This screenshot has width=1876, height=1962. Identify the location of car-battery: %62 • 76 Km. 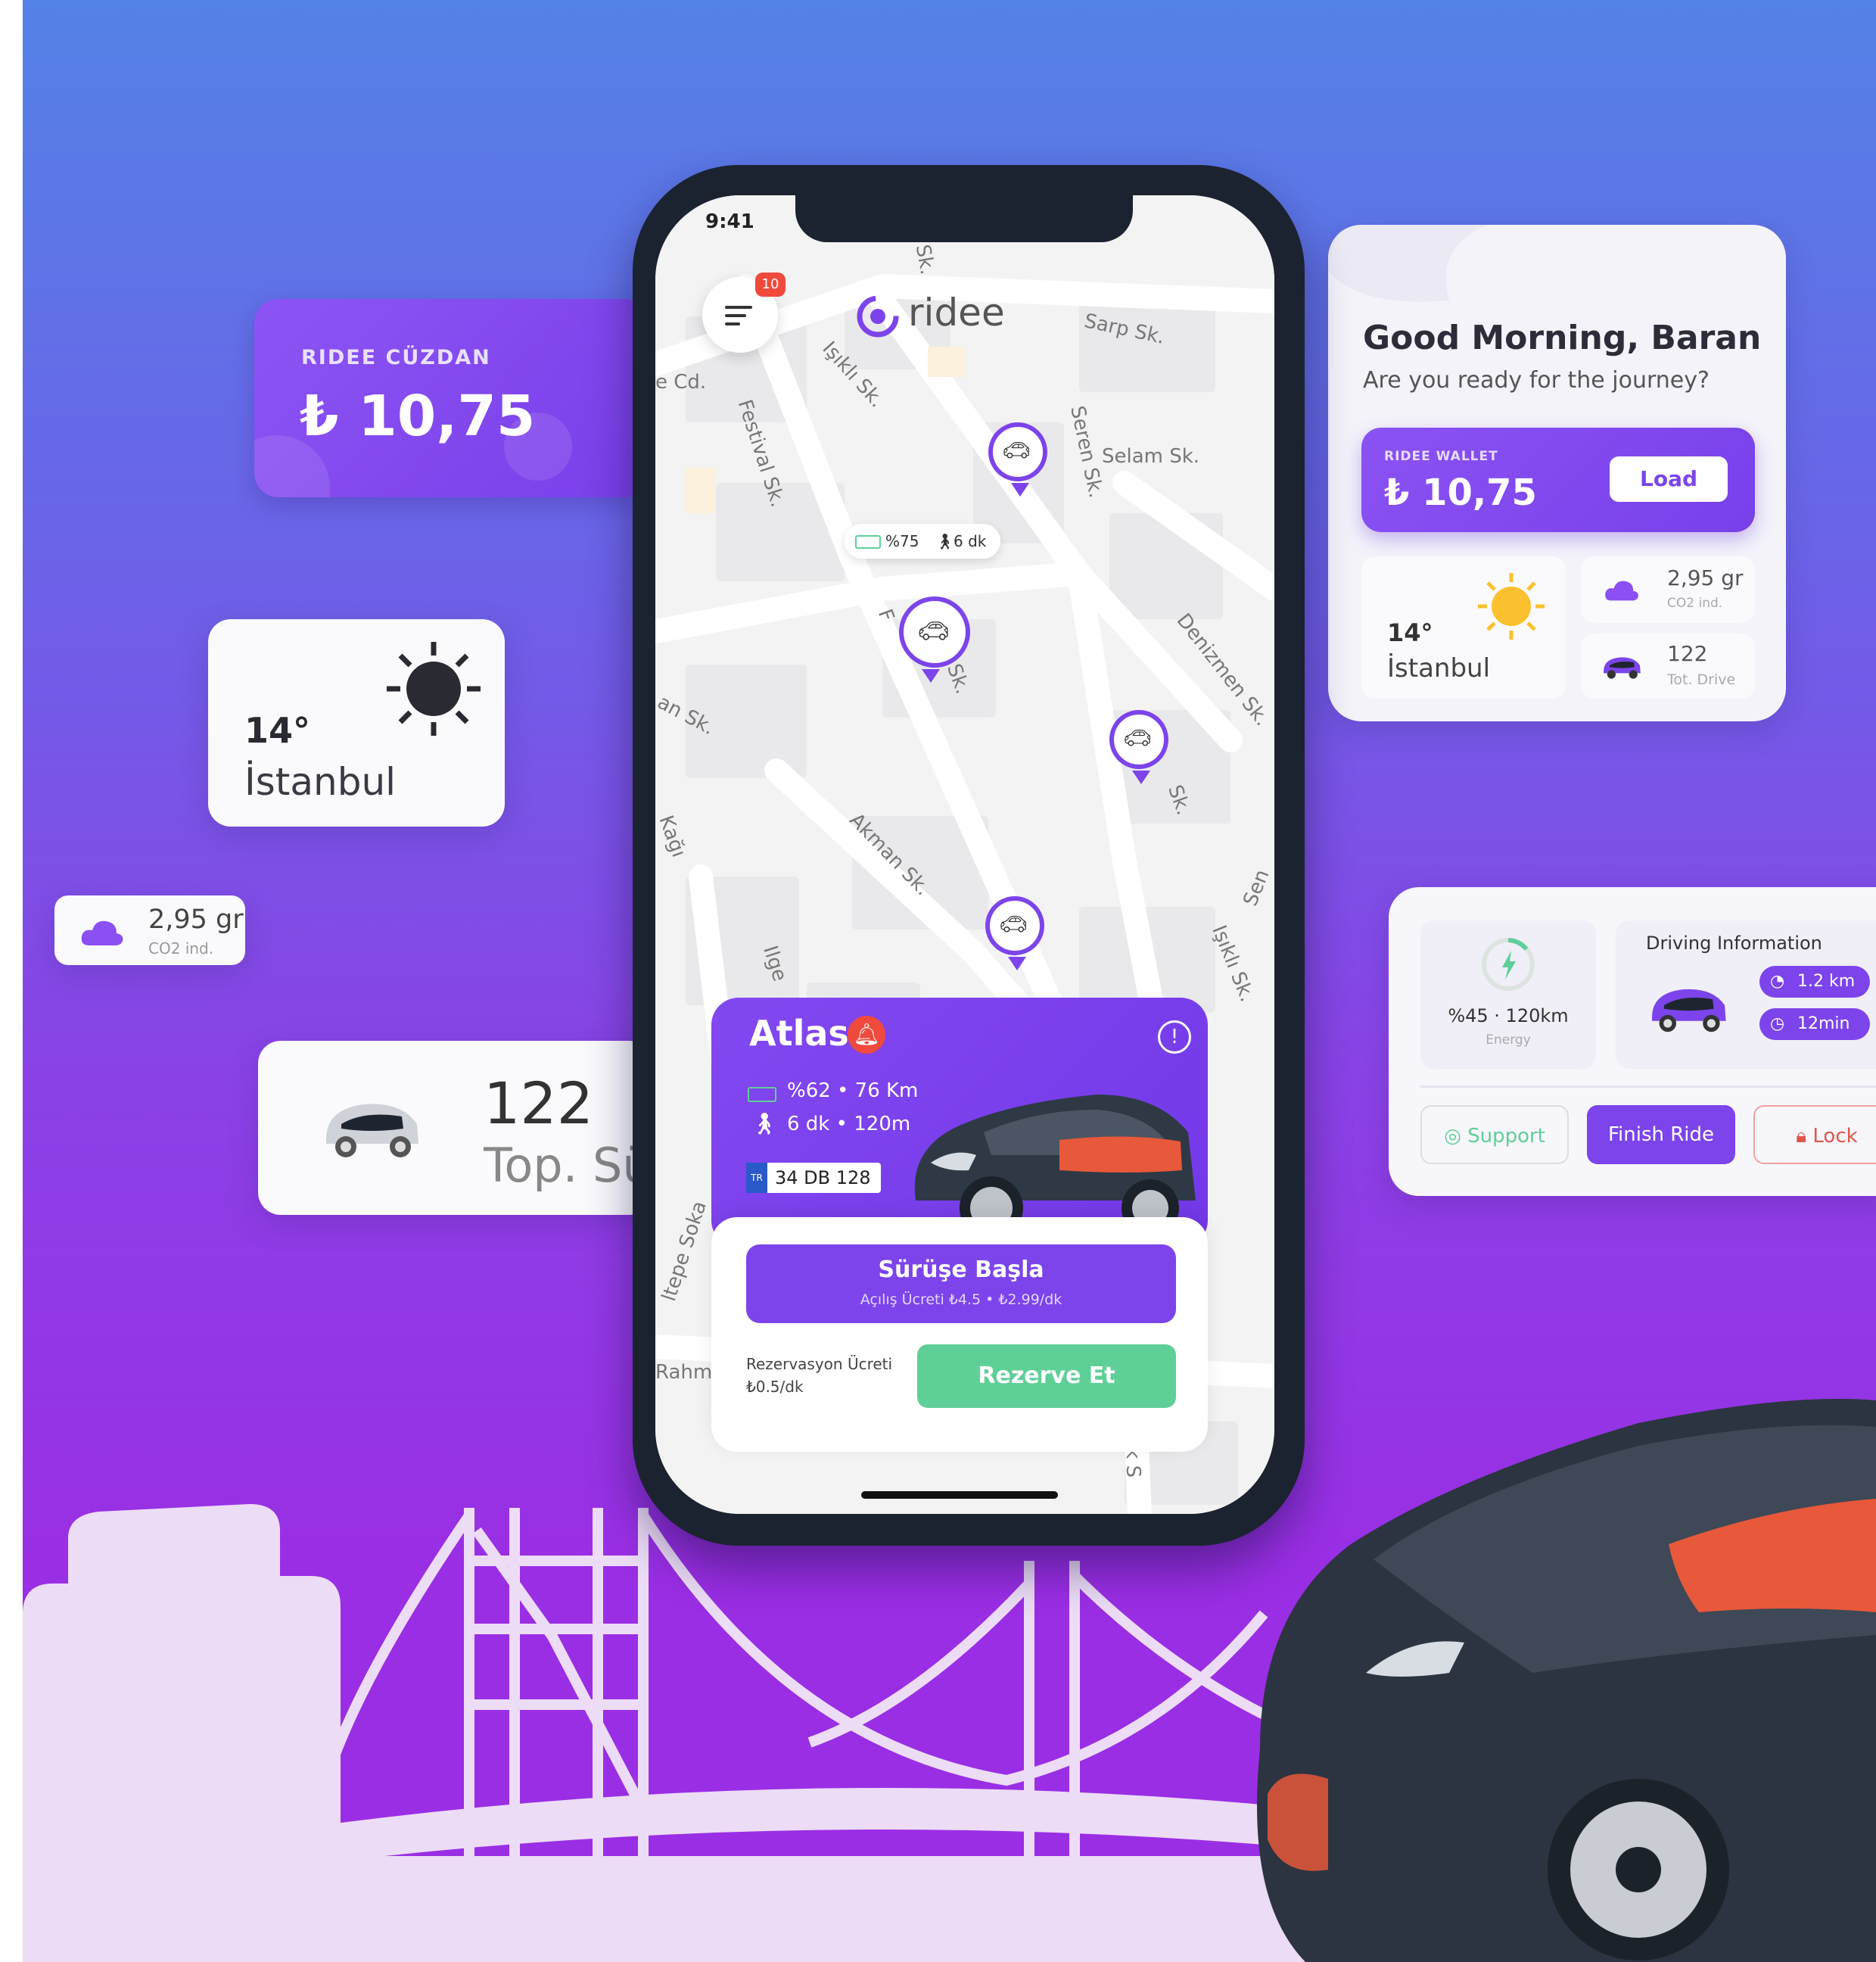
(853, 1090).